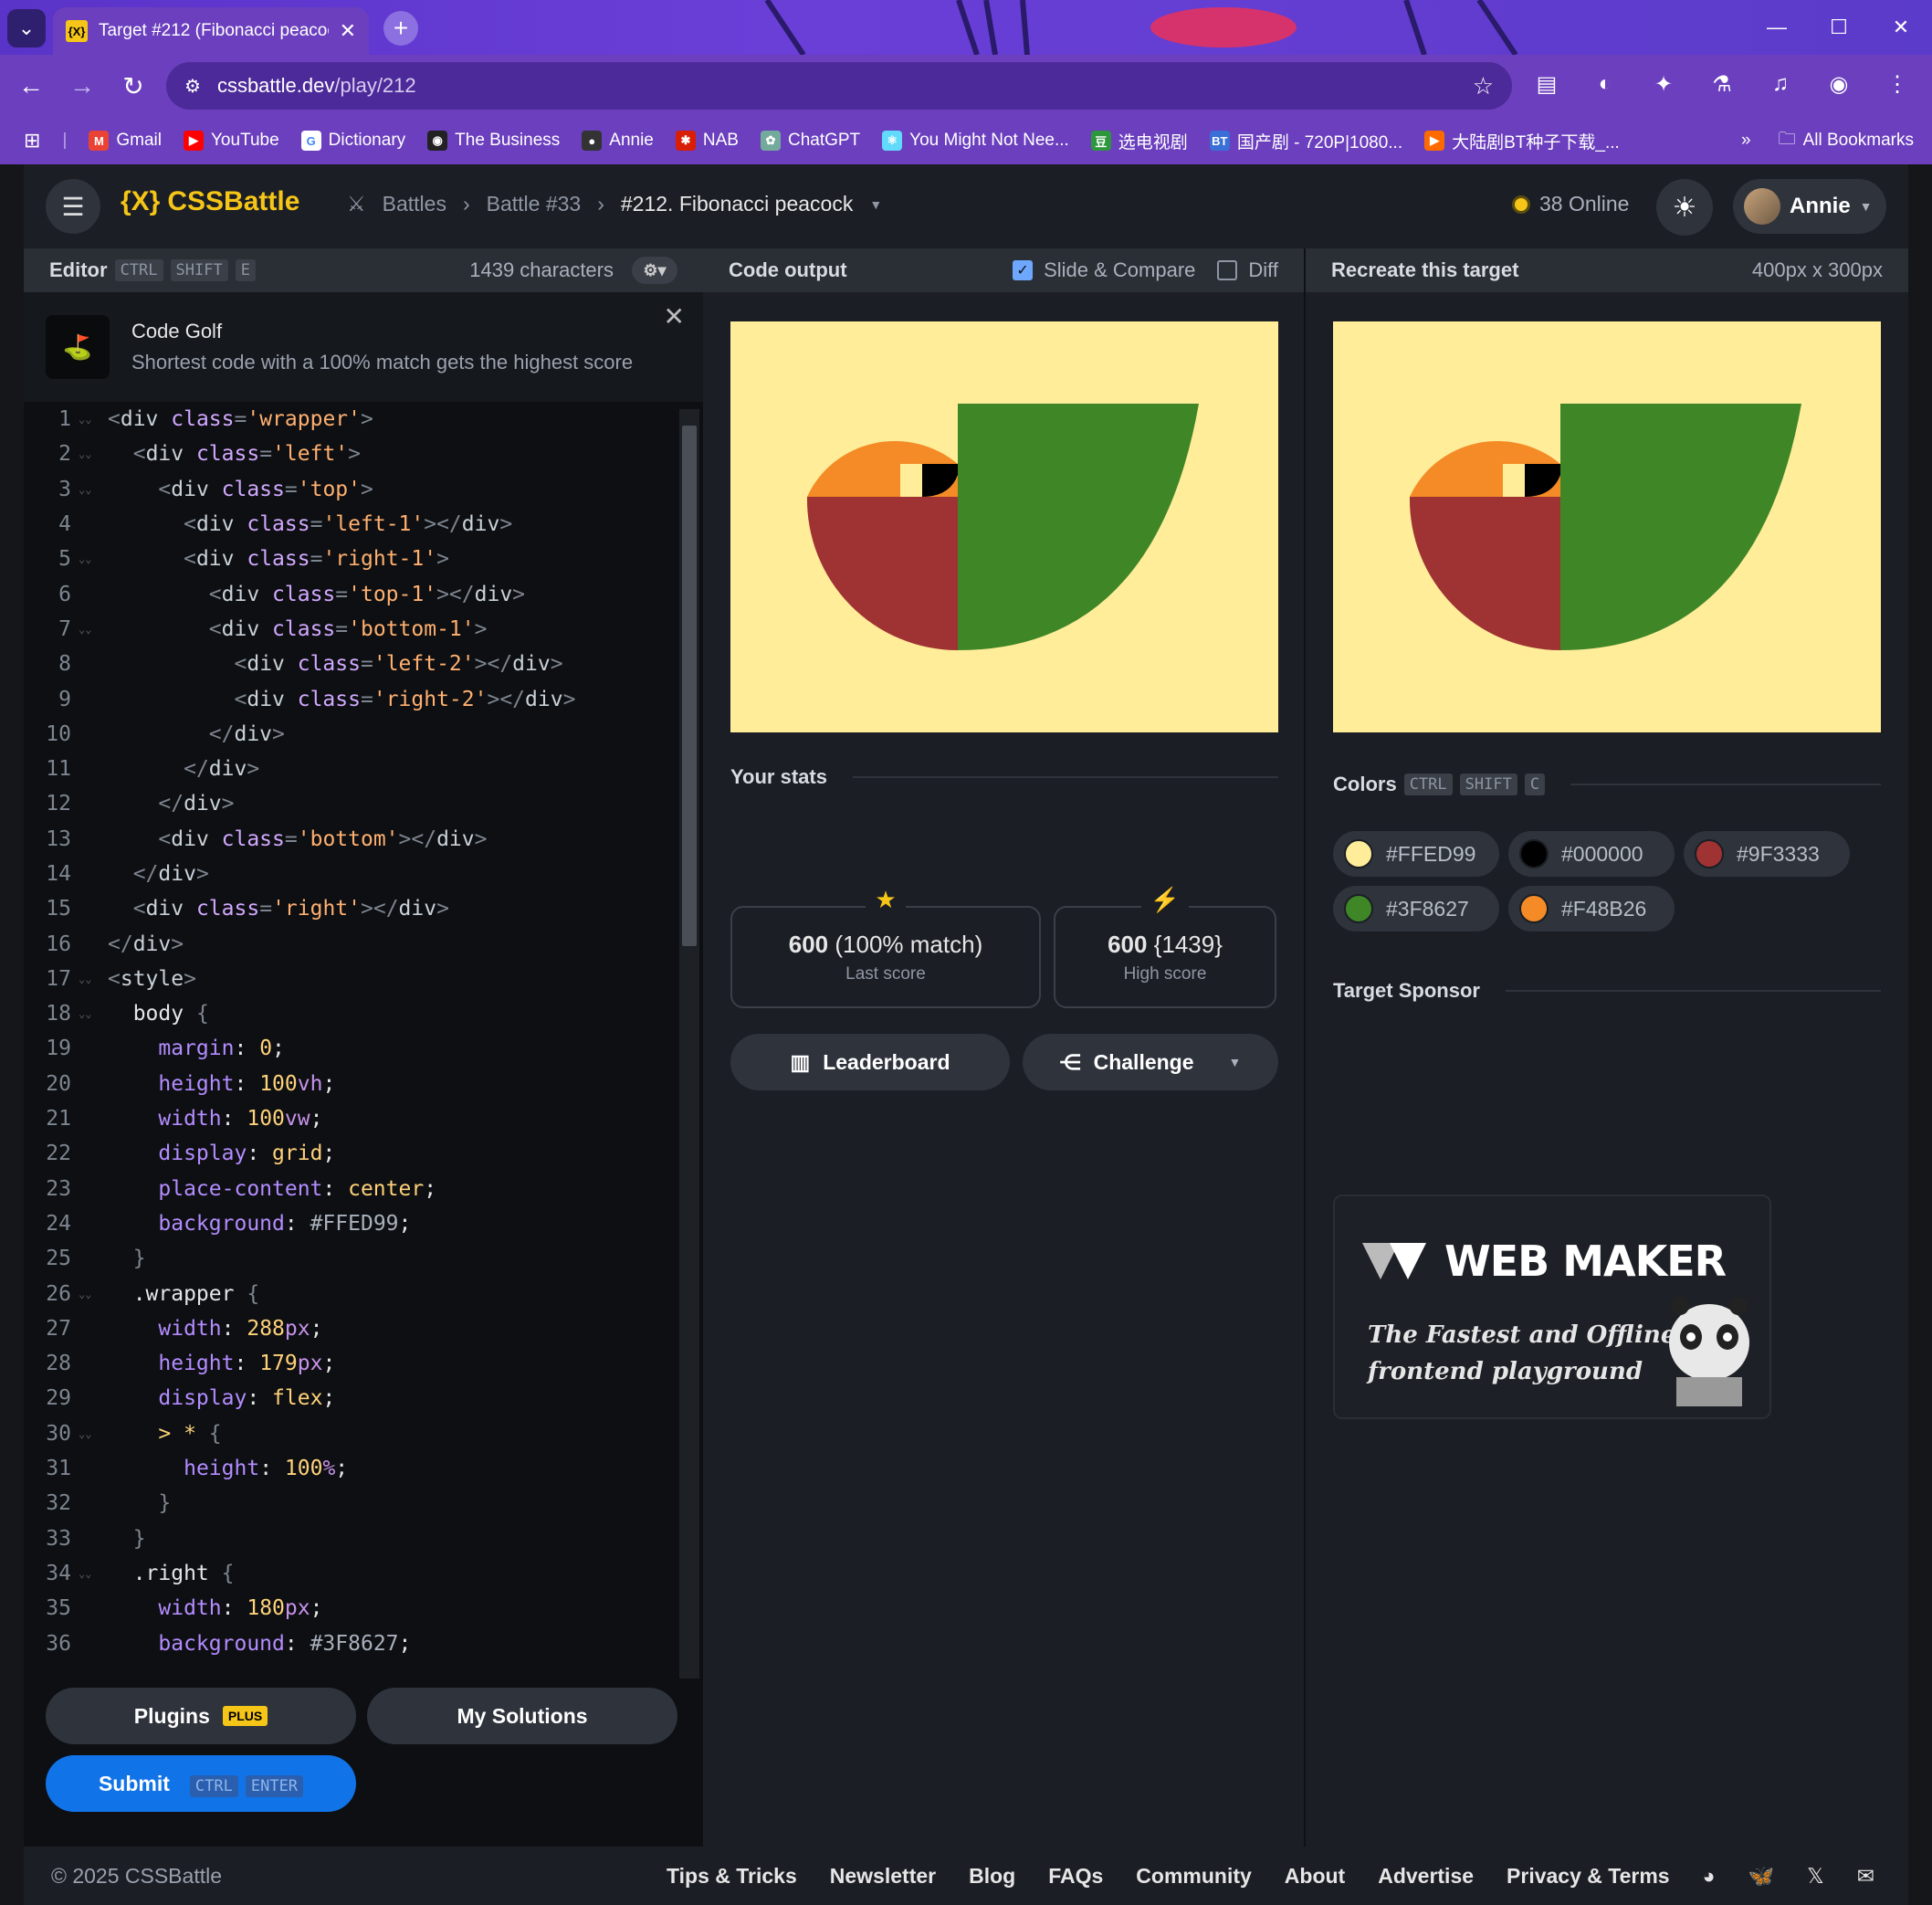  Describe the element at coordinates (363, 908) in the screenshot. I see `code-line: 15 < div class ='right' ></div >` at that location.